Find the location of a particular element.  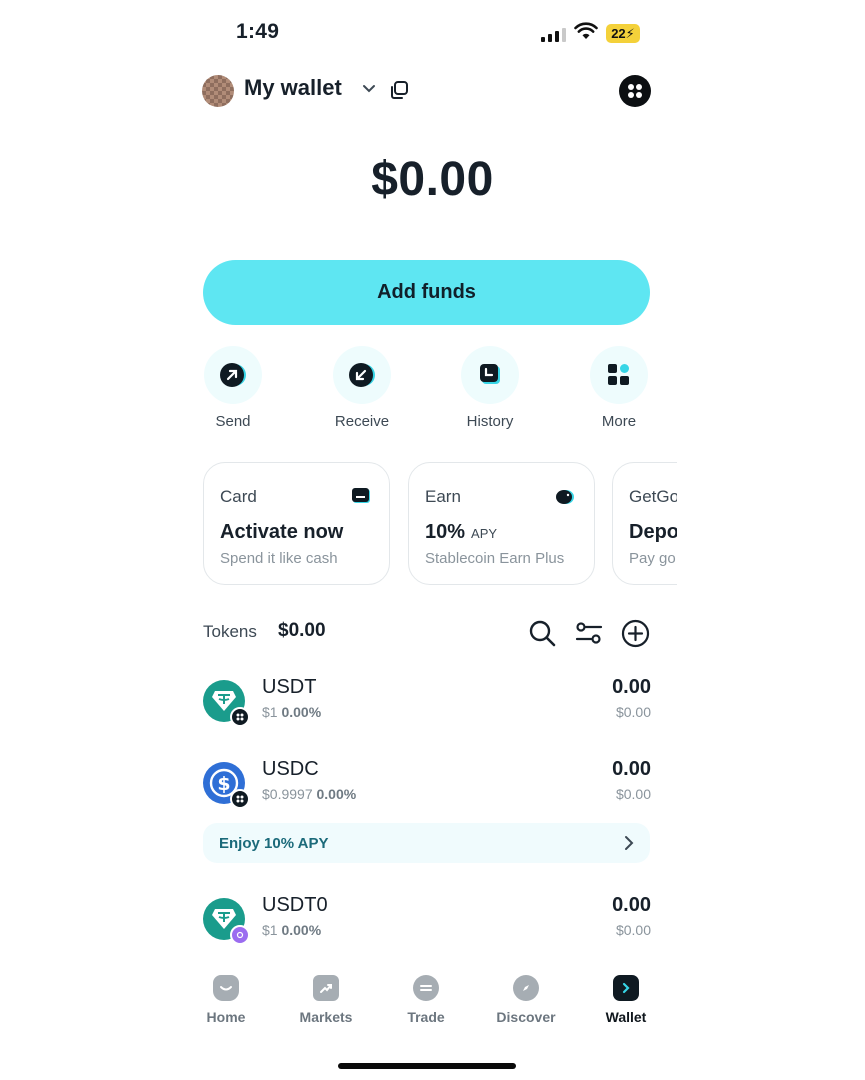

nav-markets: Markets is located at coordinates (326, 1000).